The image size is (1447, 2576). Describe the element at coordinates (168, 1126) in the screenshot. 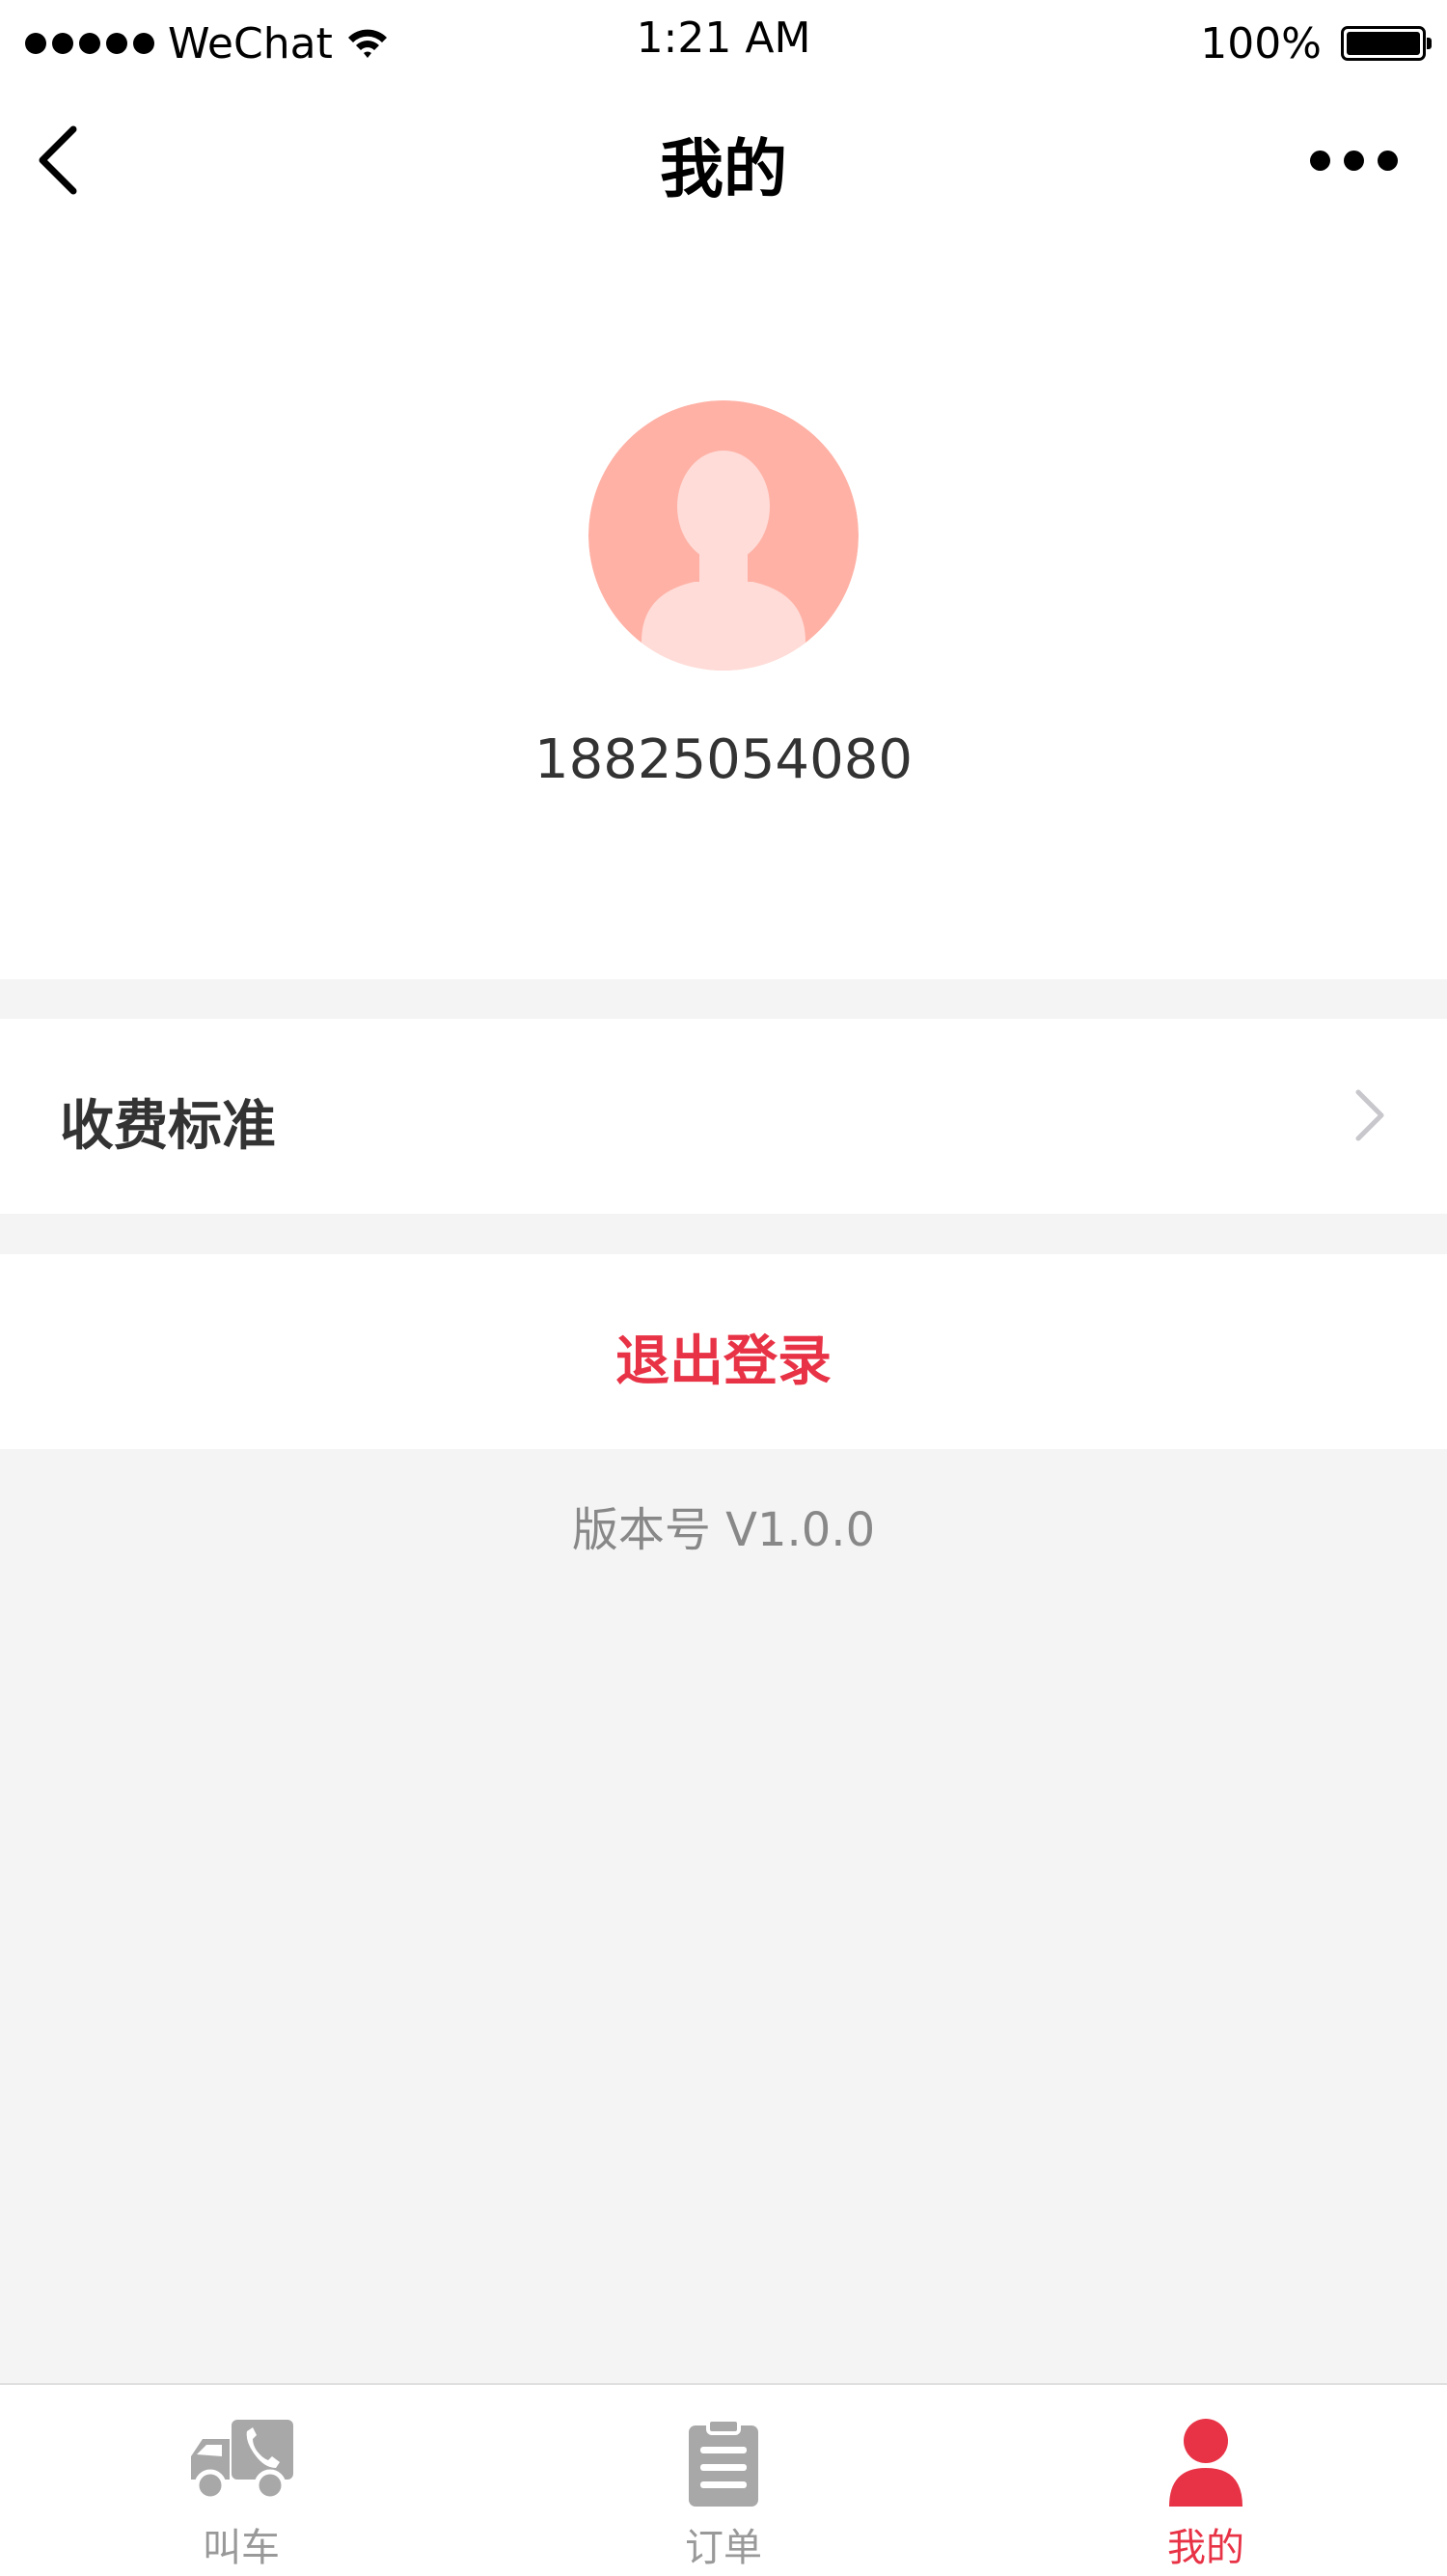

I see `fee-standard-label: 收费标准` at that location.